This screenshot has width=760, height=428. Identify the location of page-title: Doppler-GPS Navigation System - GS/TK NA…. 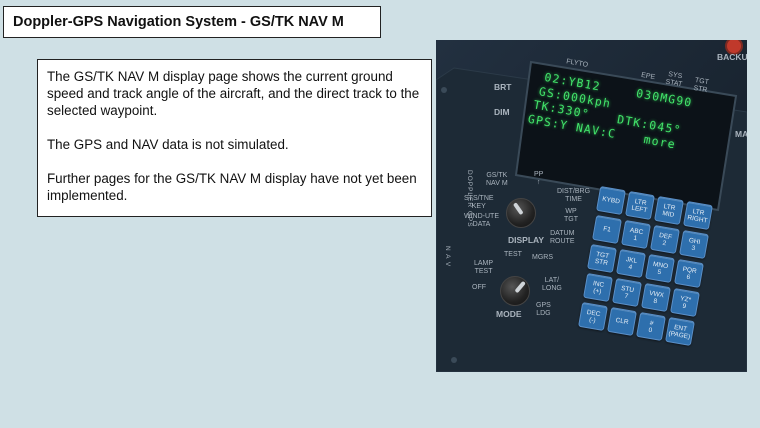
(178, 22).